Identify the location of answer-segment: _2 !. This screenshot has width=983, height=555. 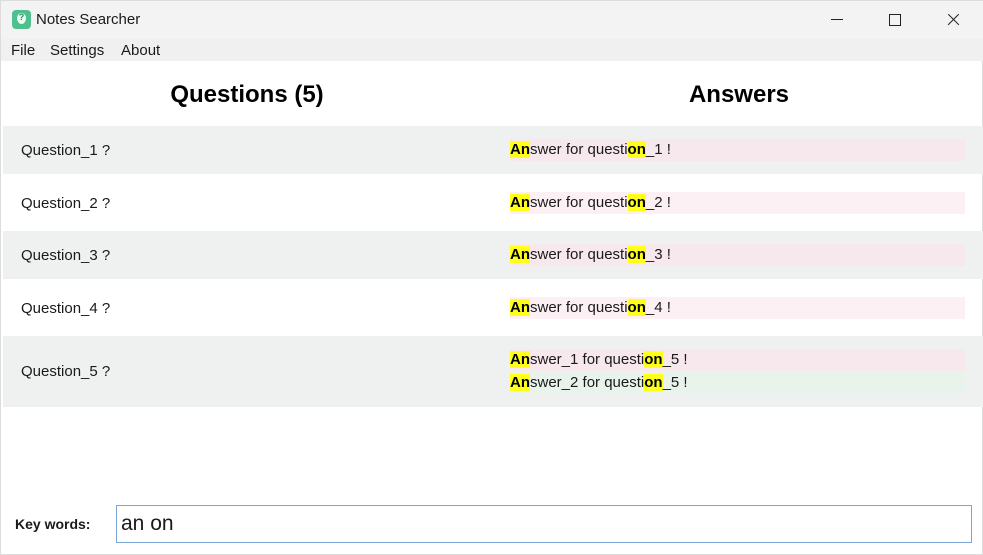
(658, 202).